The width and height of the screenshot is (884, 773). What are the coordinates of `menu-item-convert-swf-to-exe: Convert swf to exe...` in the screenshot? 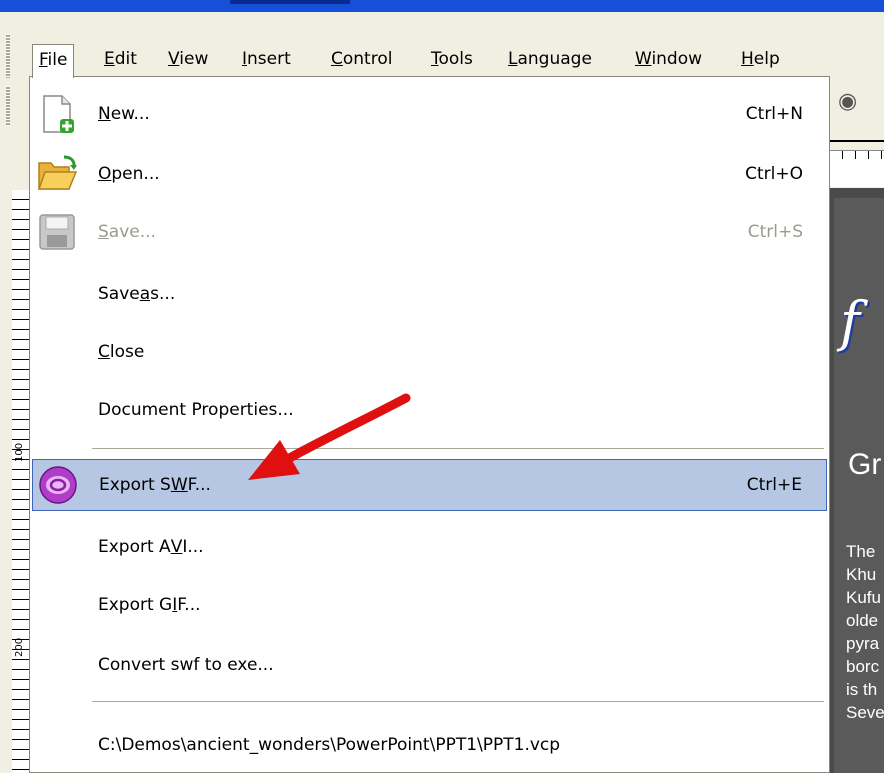 It's located at (429, 665).